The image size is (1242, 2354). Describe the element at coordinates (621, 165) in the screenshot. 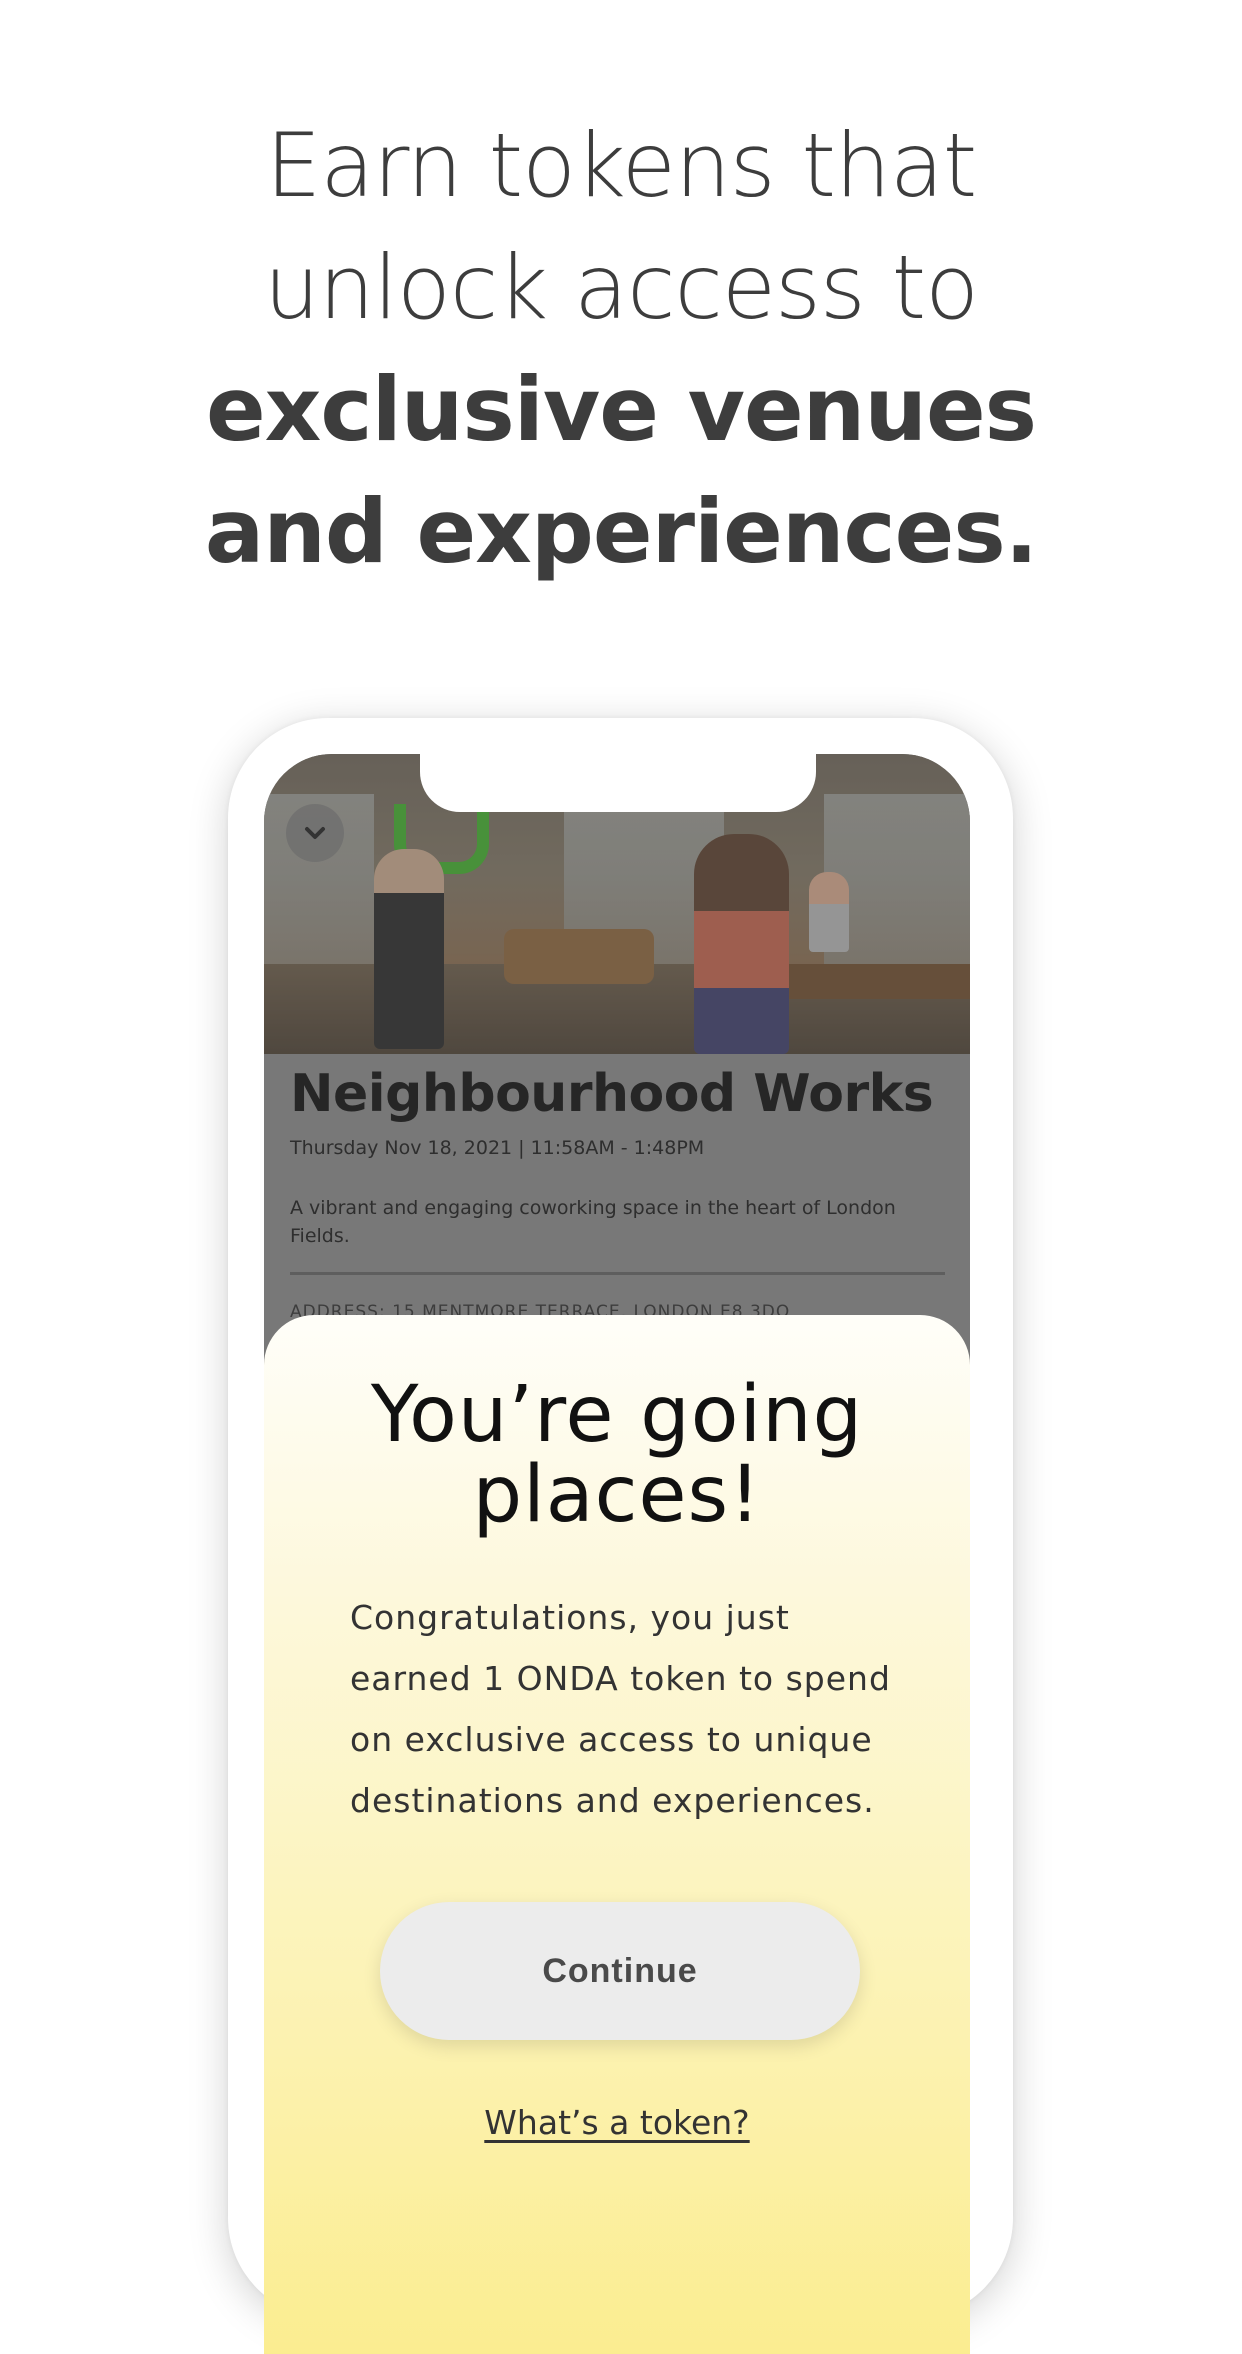

I see `headline-line-1: Earn tokens that` at that location.